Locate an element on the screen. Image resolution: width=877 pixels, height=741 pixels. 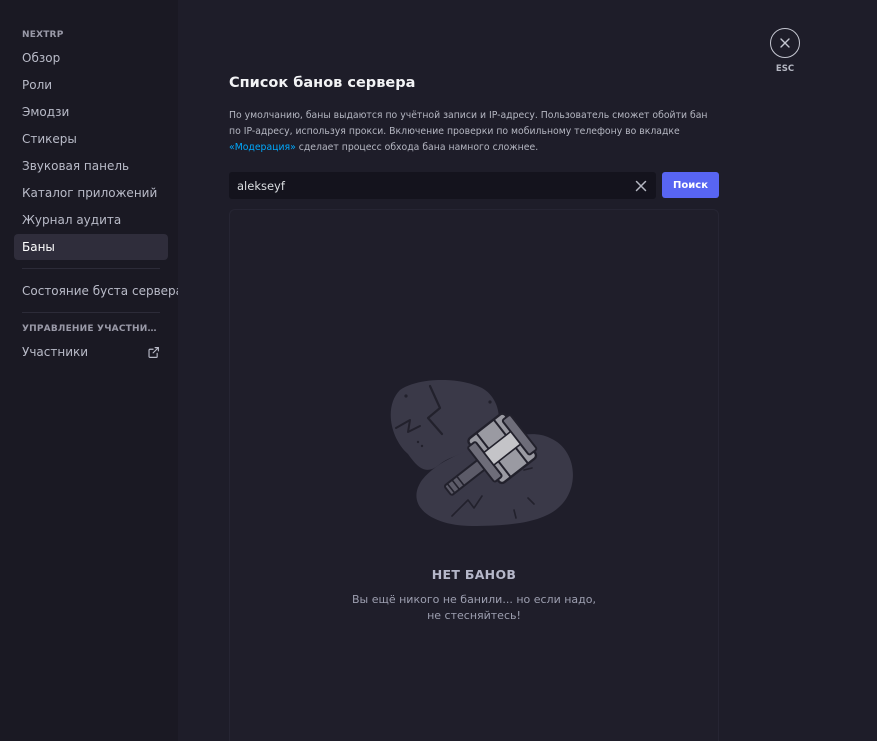
sidebar-item-bans: Баны is located at coordinates (91, 247).